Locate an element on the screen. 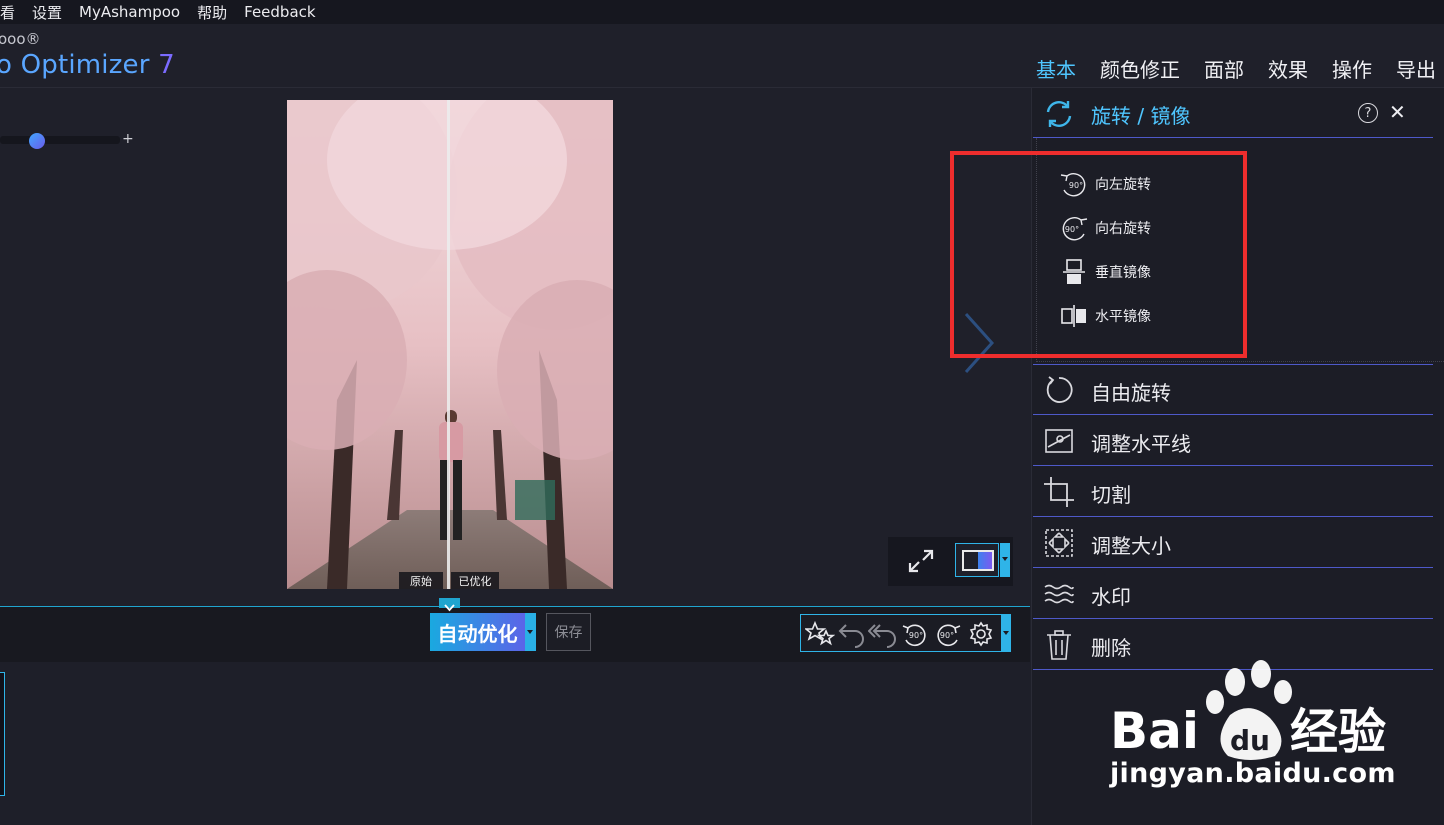 The width and height of the screenshot is (1444, 825). compare-view-button is located at coordinates (977, 560).